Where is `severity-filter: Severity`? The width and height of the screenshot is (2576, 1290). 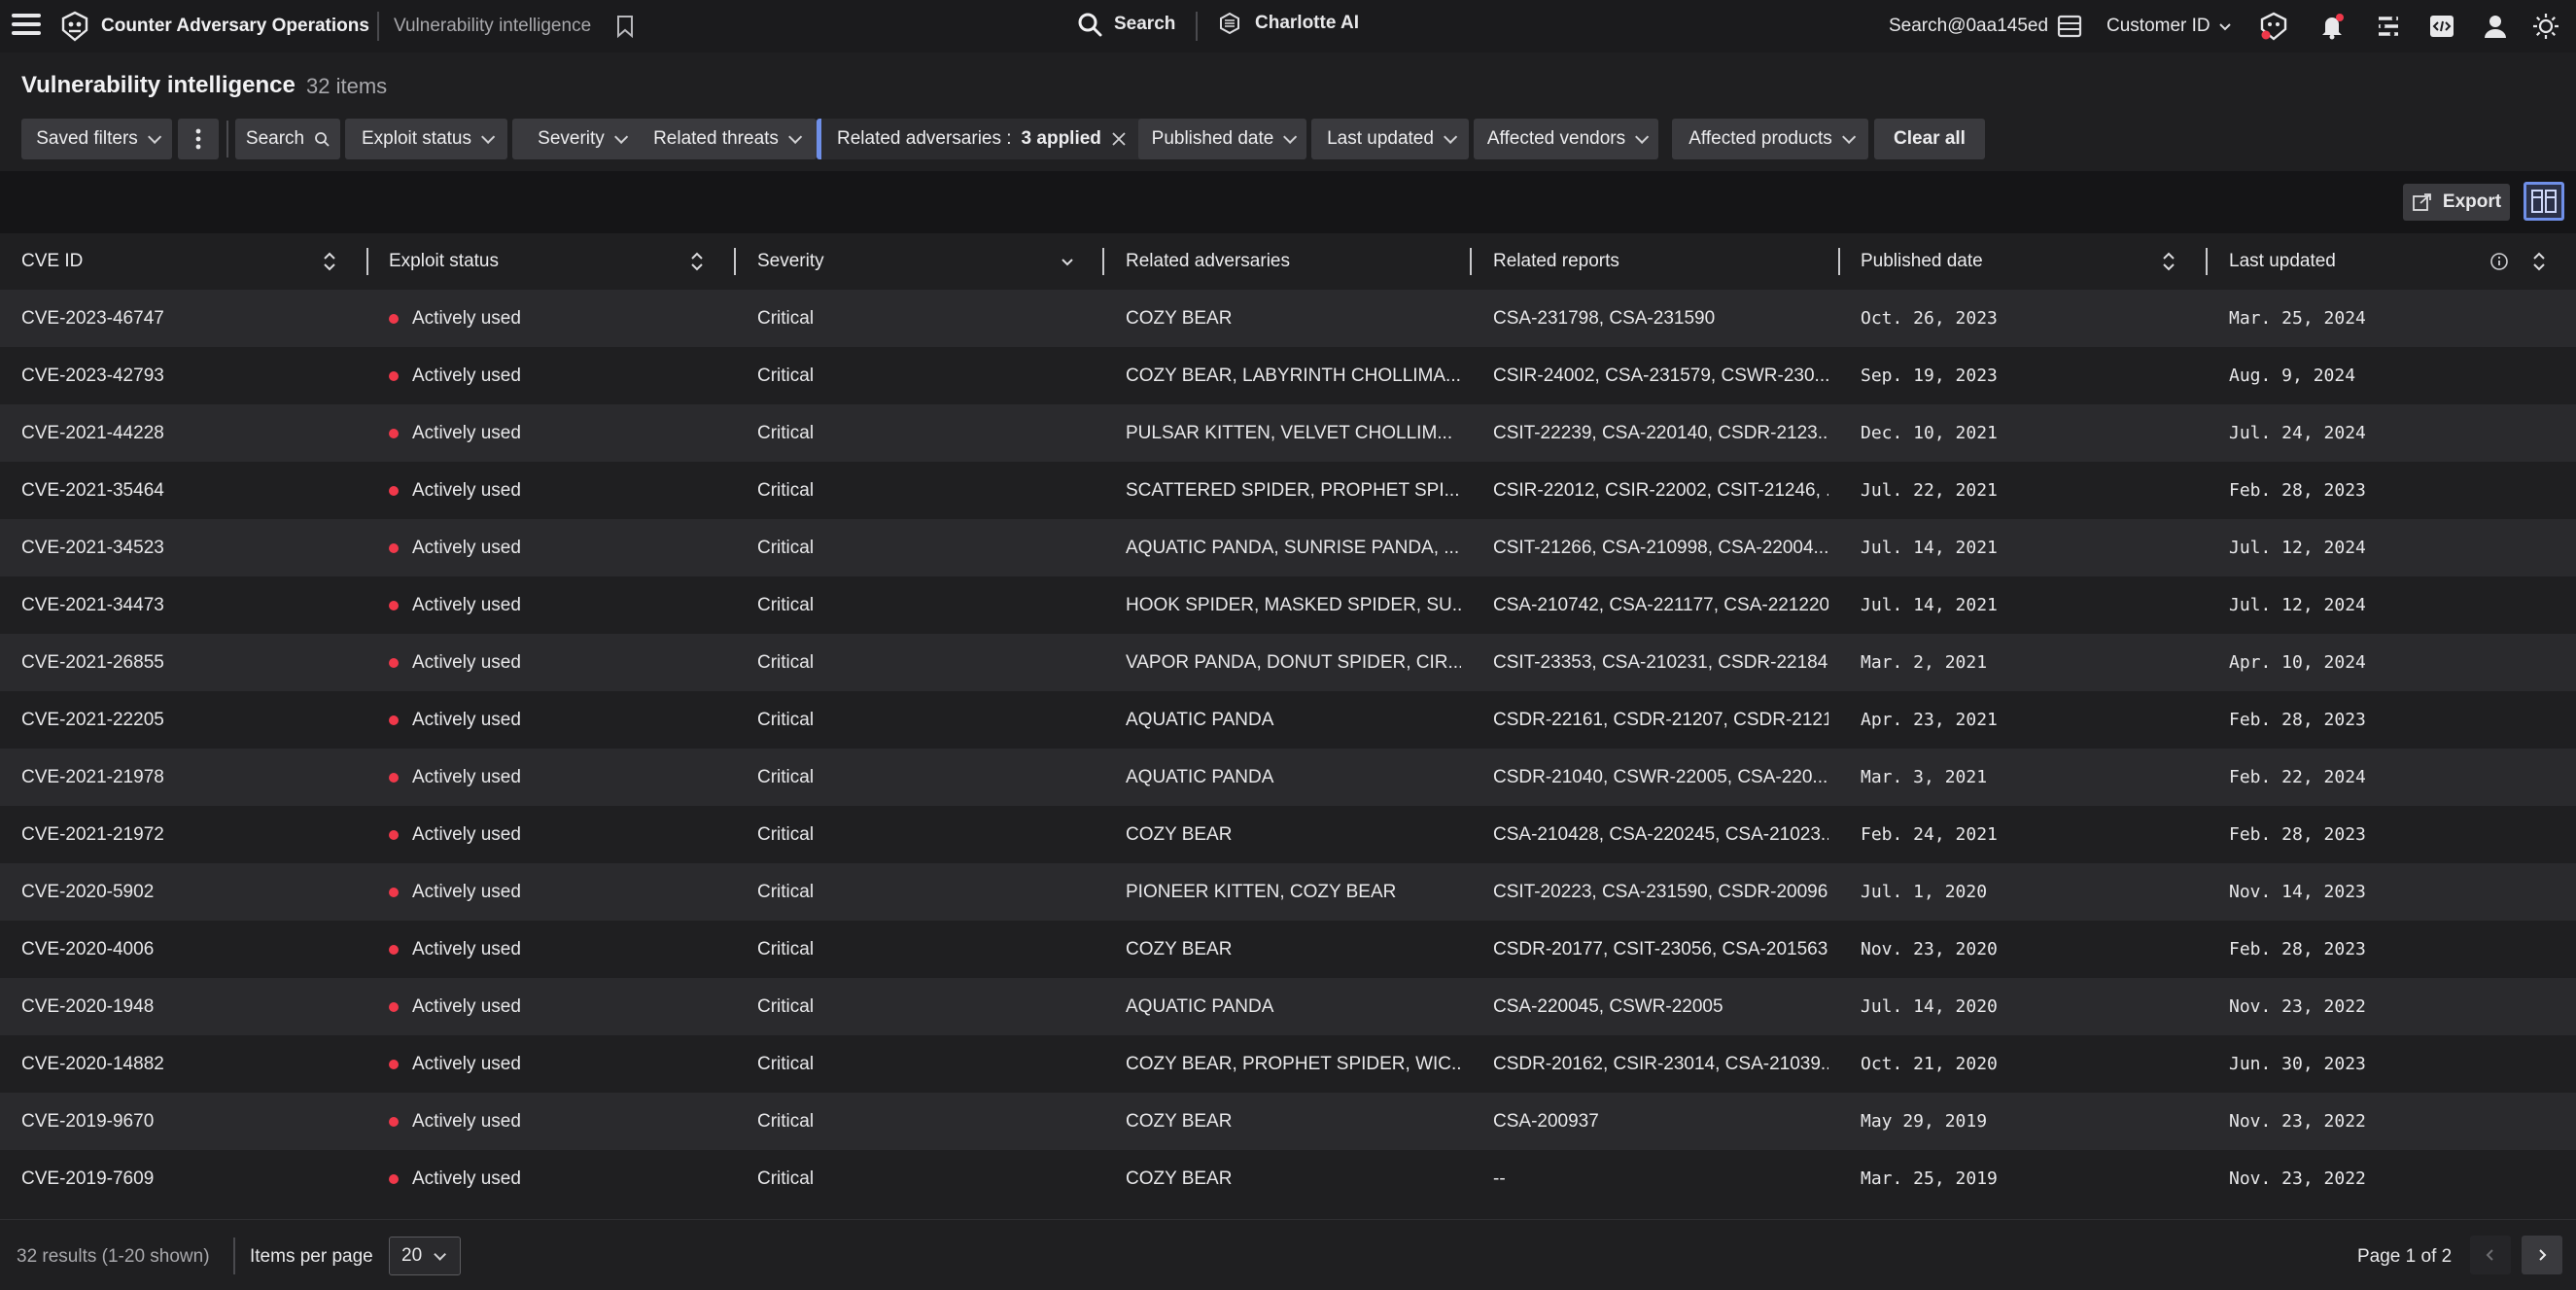
severity-filter: Severity is located at coordinates (580, 139).